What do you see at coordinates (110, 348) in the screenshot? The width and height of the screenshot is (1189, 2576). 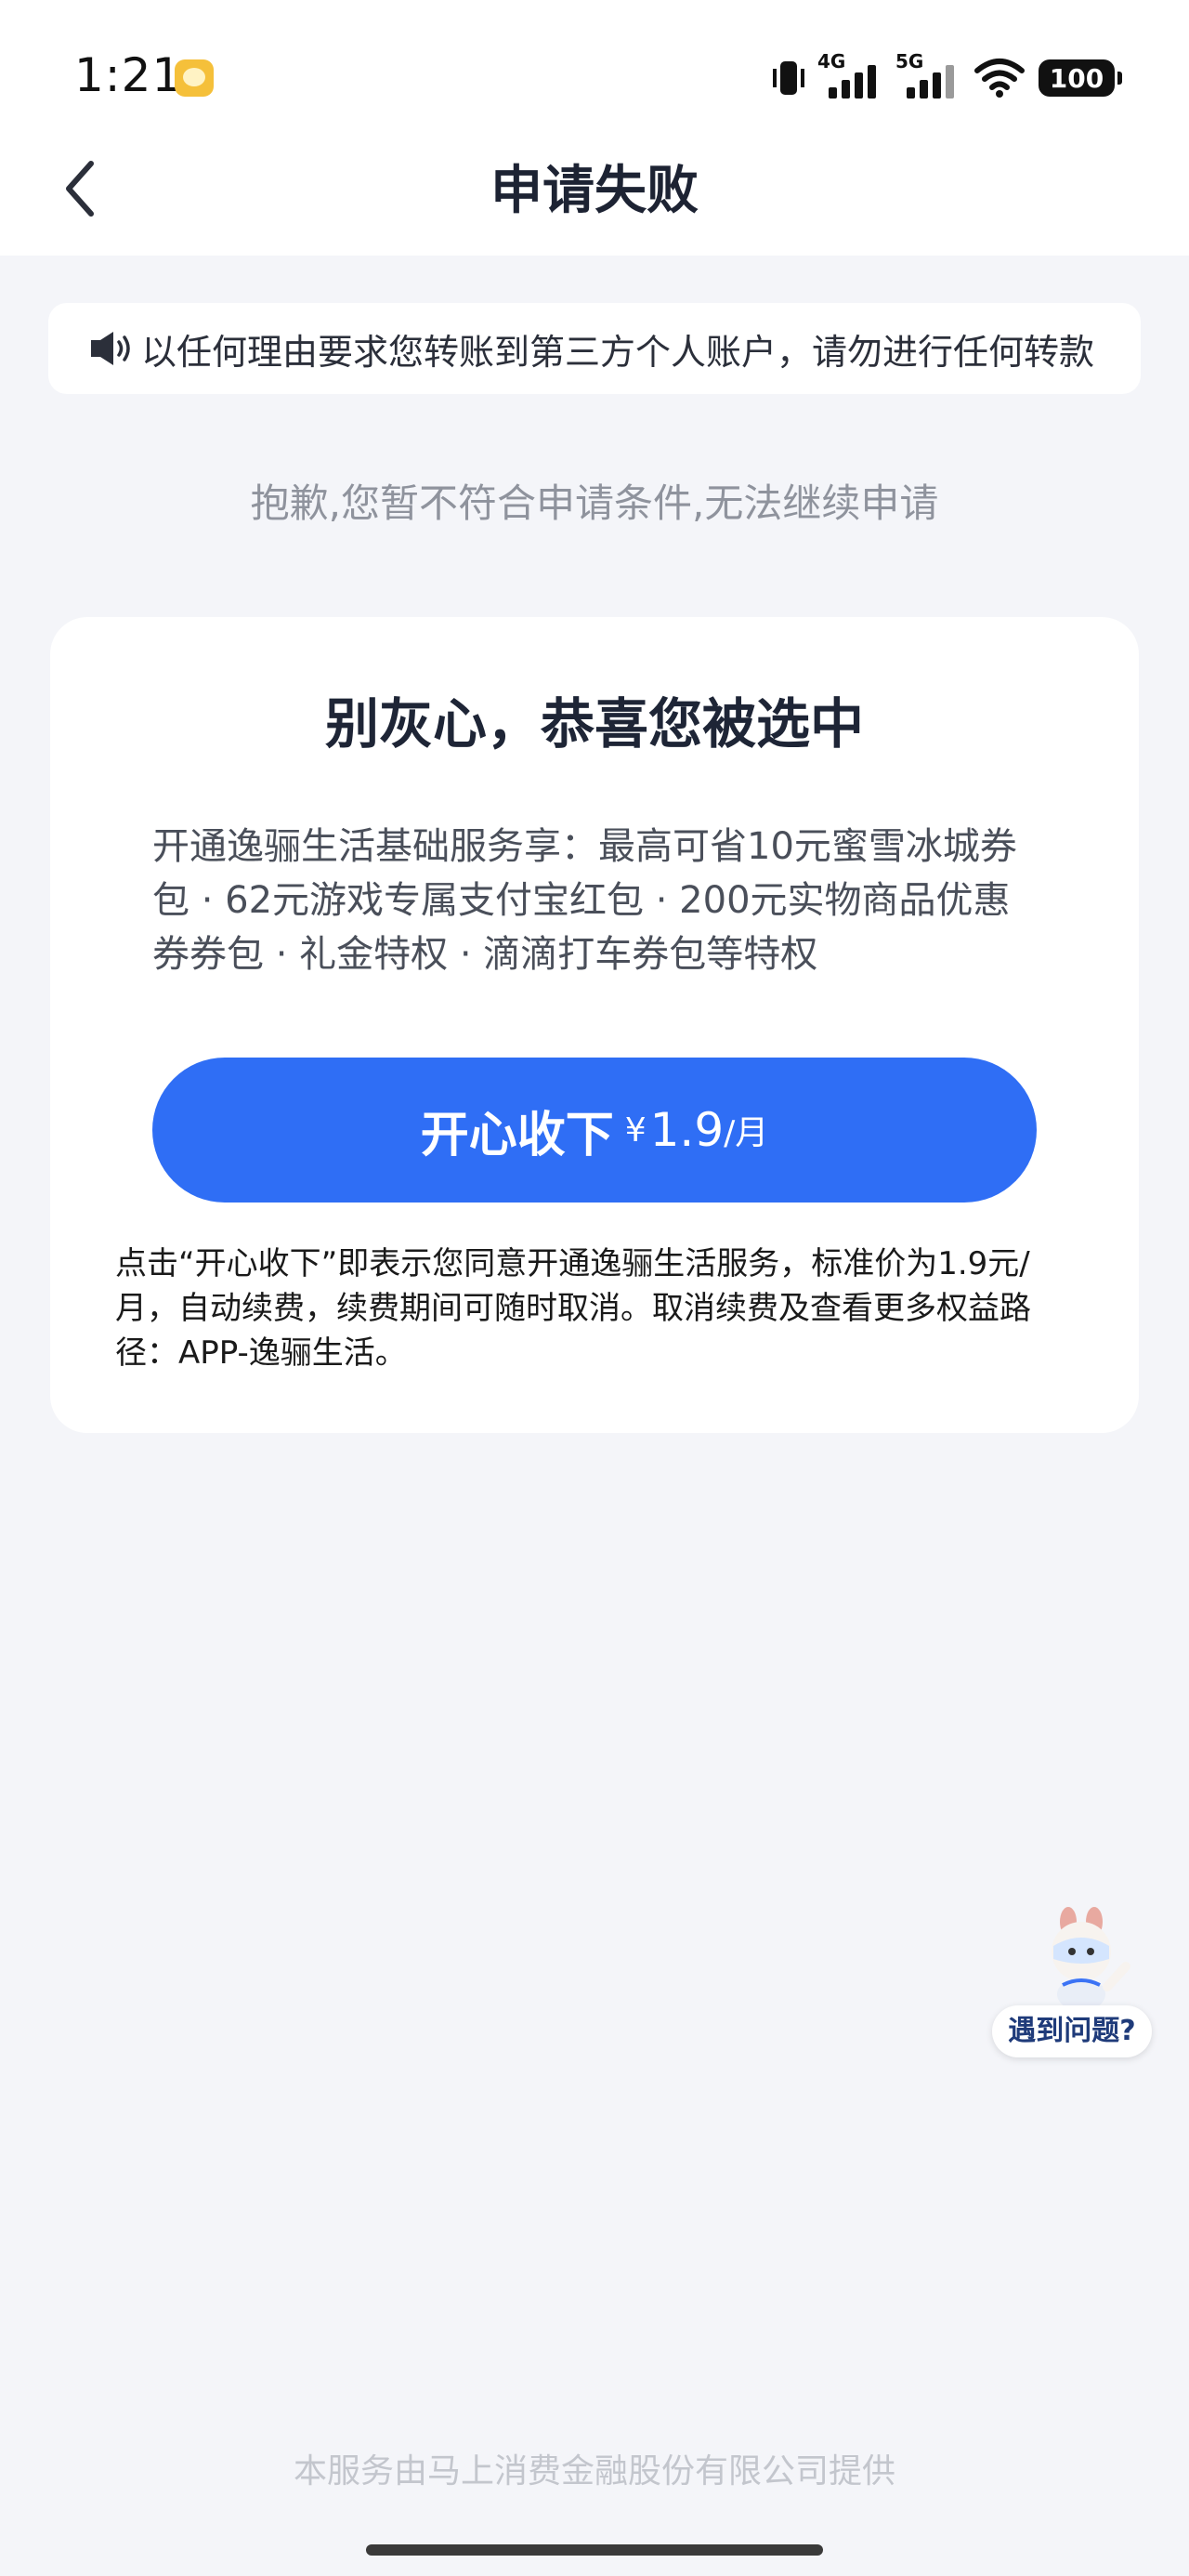 I see `speaker-icon` at bounding box center [110, 348].